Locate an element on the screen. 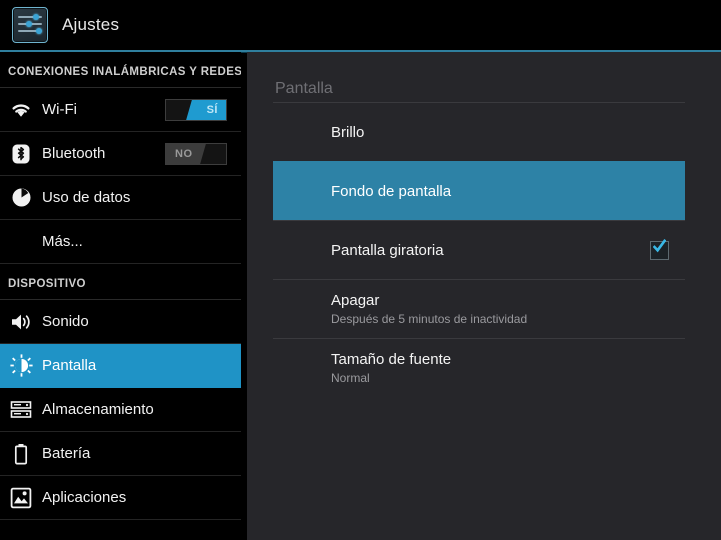 This screenshot has height=540, width=721. setting-title: Apagar is located at coordinates (355, 300).